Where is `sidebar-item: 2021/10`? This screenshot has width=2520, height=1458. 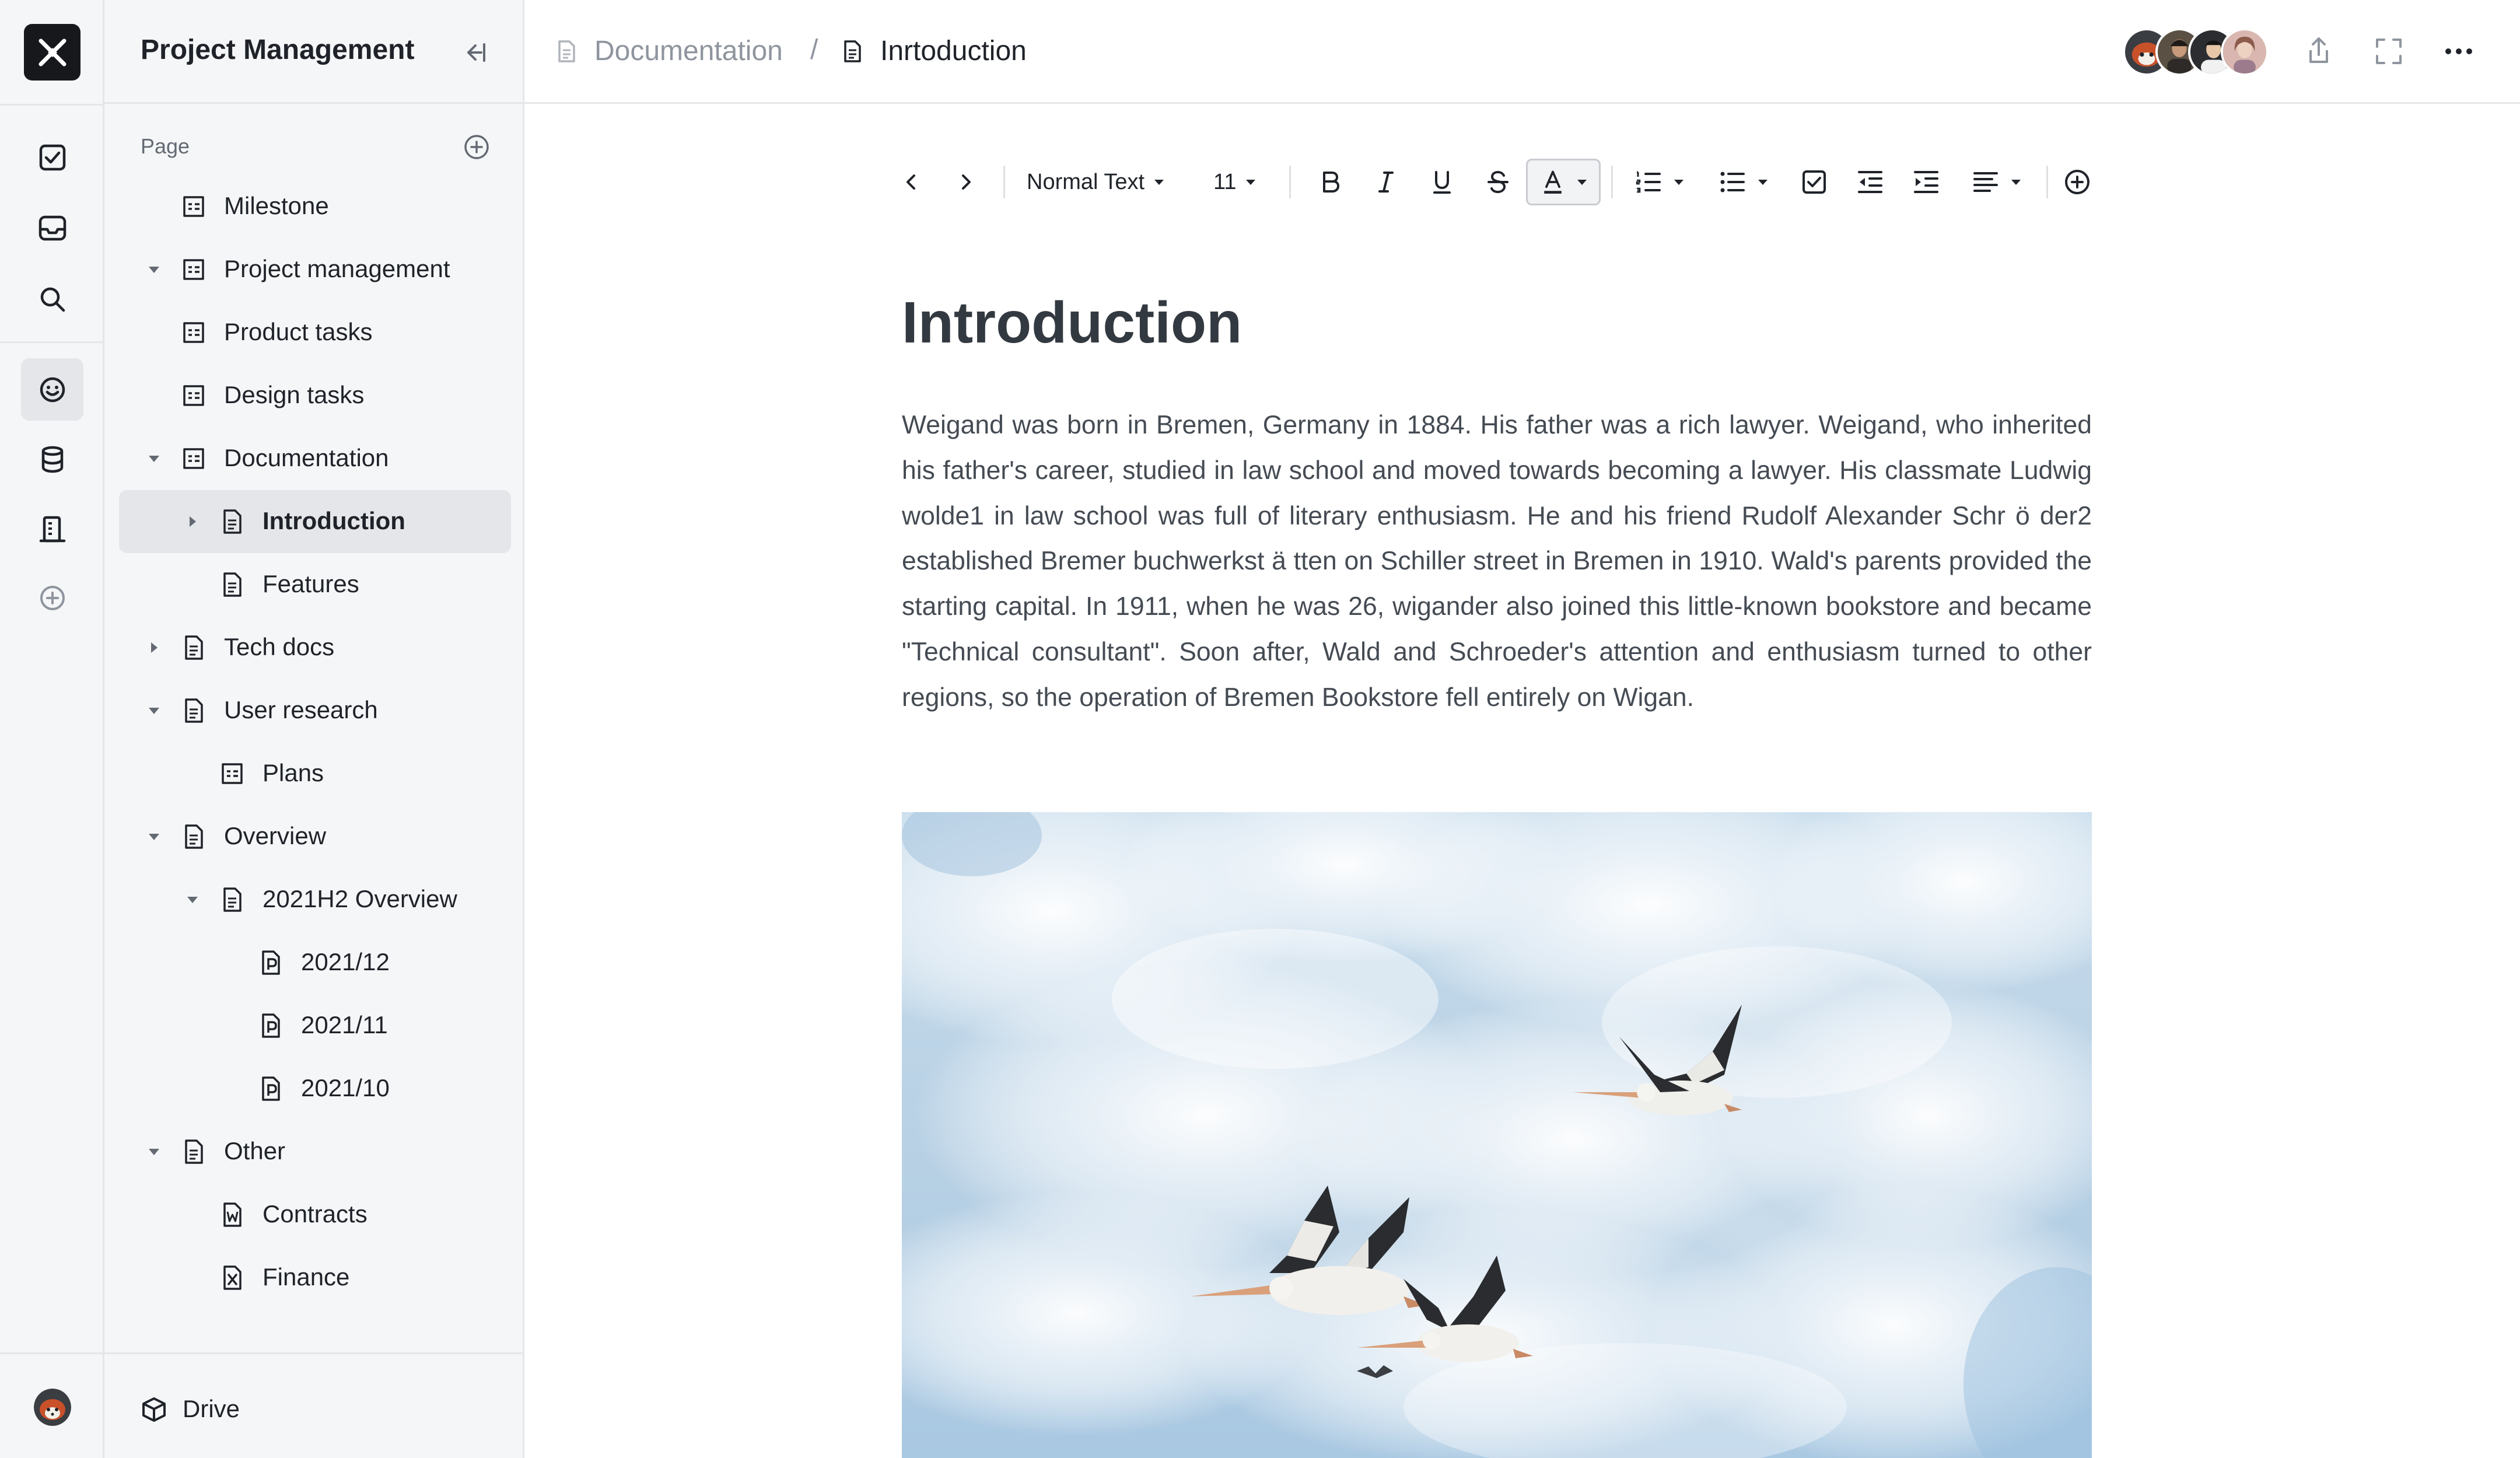 sidebar-item: 2021/10 is located at coordinates (315, 1088).